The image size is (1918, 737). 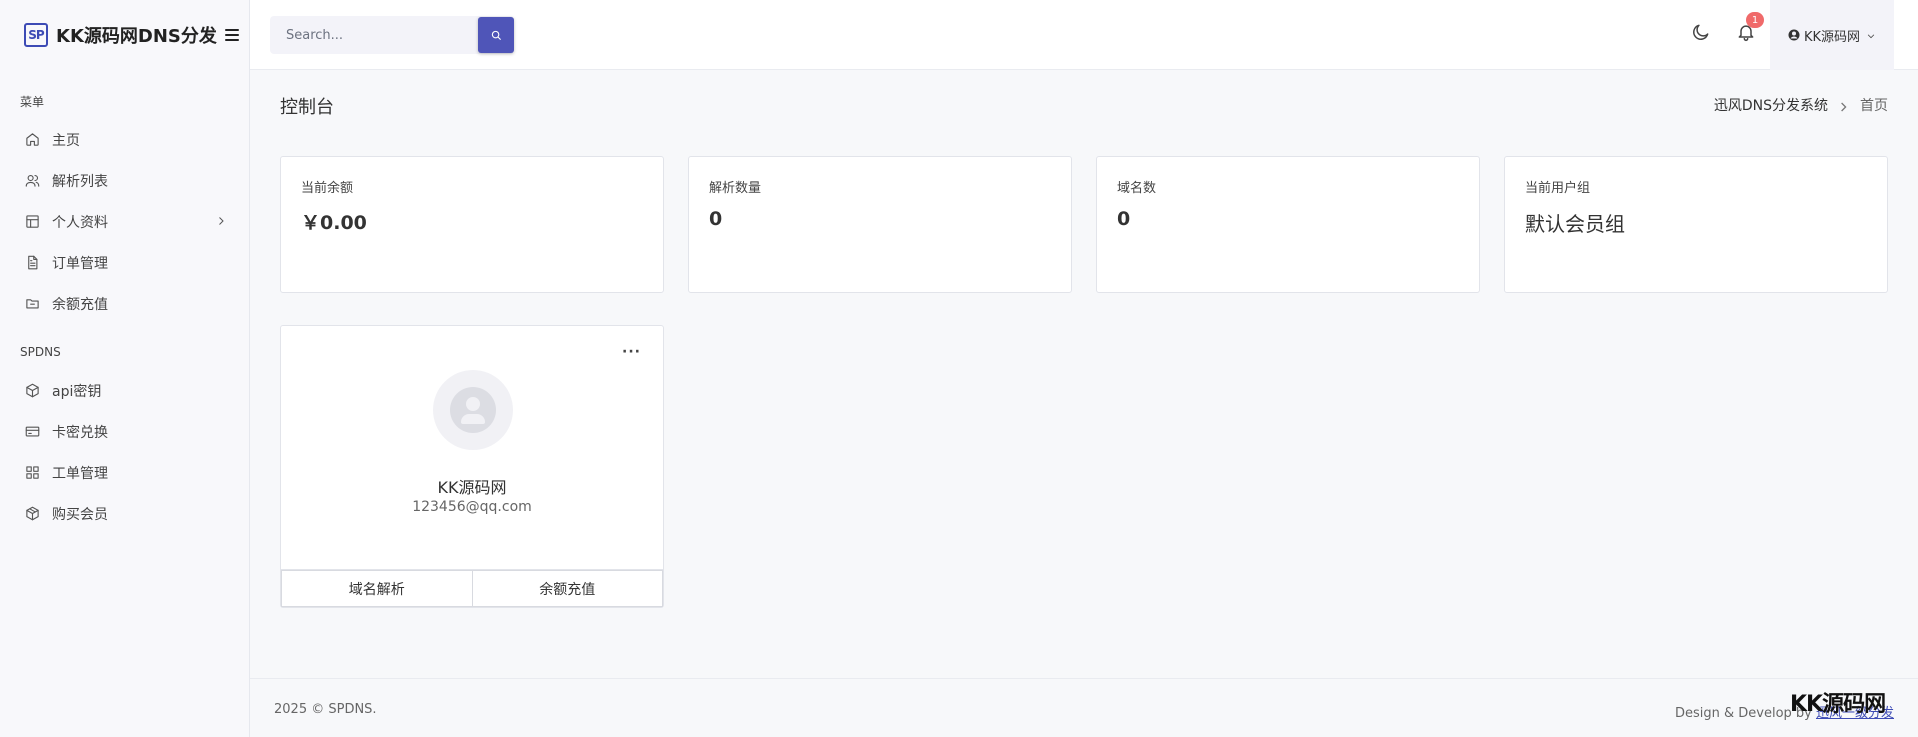 What do you see at coordinates (631, 352) in the screenshot?
I see `more-options-icon: ···` at bounding box center [631, 352].